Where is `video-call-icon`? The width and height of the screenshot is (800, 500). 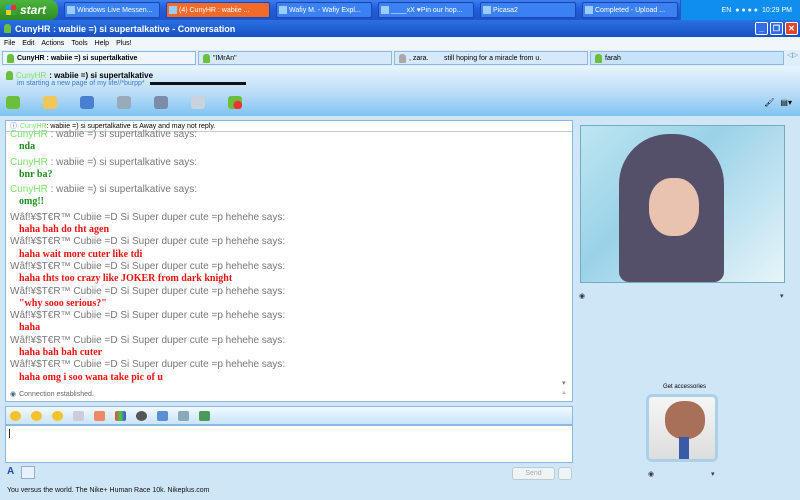 video-call-icon is located at coordinates (87, 102).